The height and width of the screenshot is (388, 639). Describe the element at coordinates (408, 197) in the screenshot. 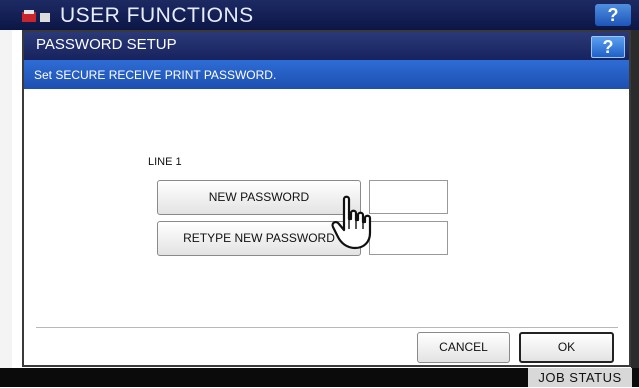

I see `new-password-field` at that location.